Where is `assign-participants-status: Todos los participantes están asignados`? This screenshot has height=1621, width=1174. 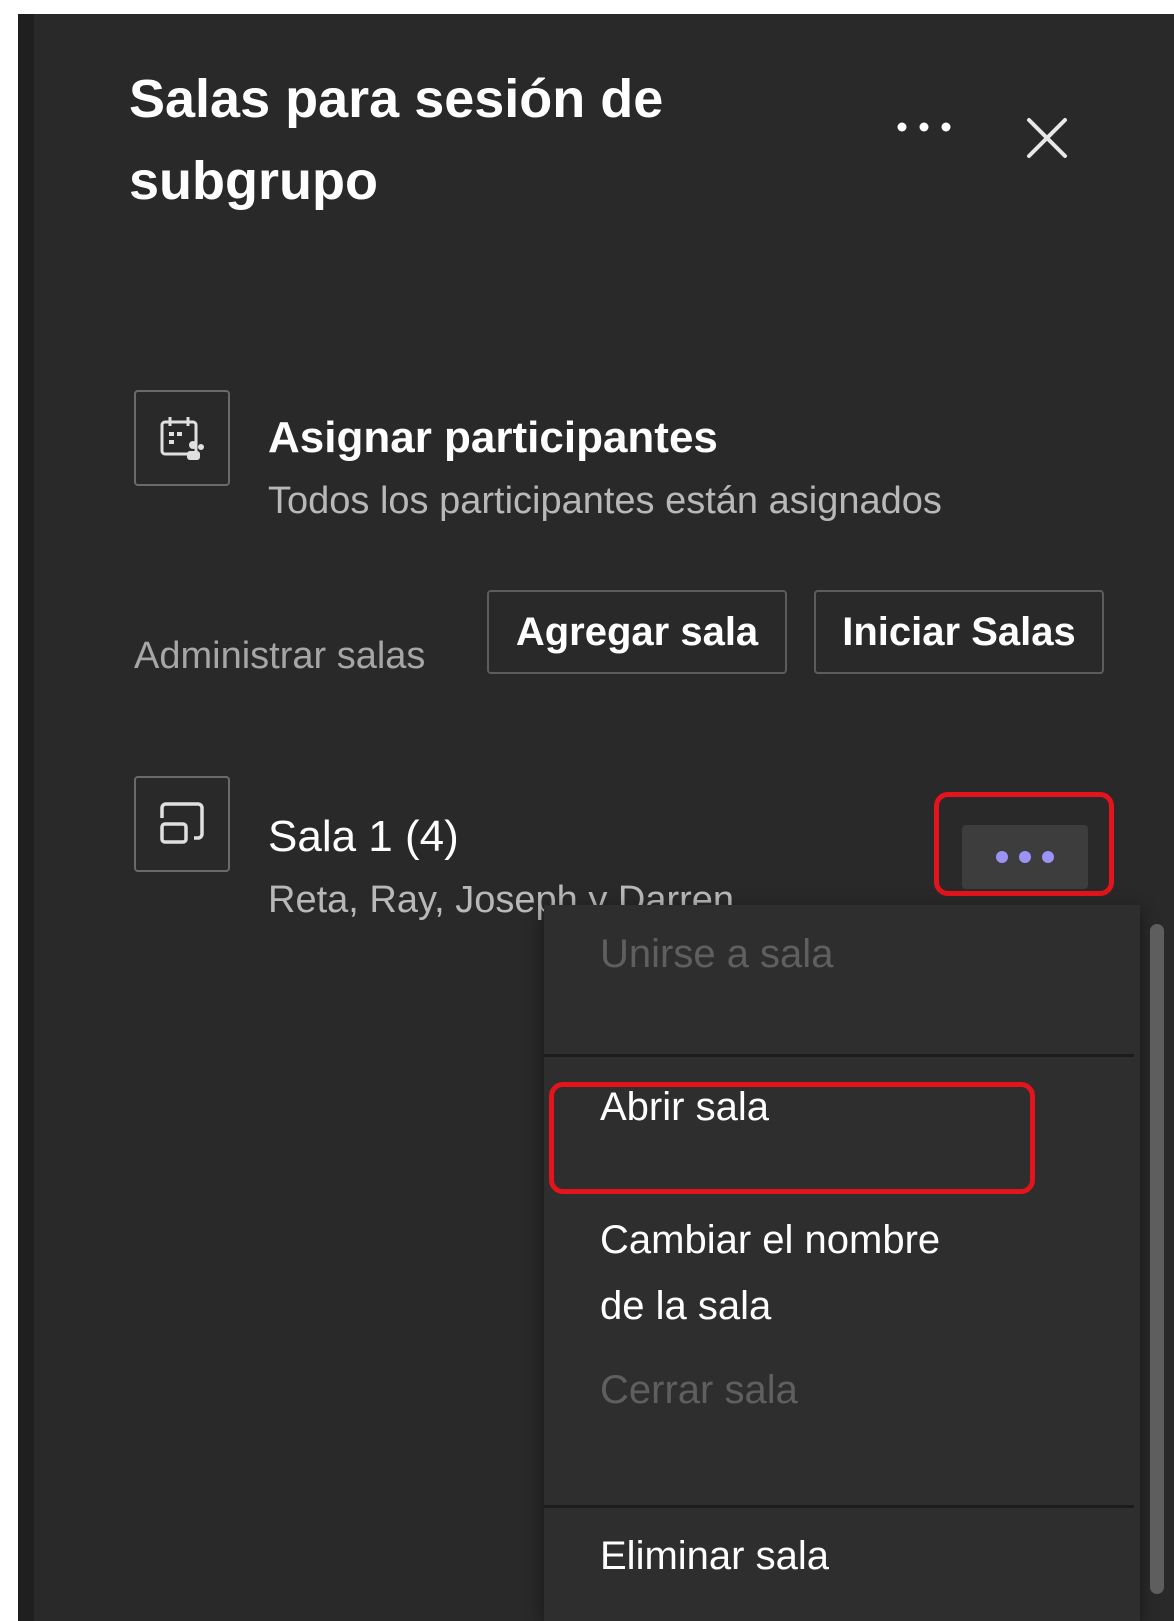
assign-participants-status: Todos los participantes están asignados is located at coordinates (605, 501).